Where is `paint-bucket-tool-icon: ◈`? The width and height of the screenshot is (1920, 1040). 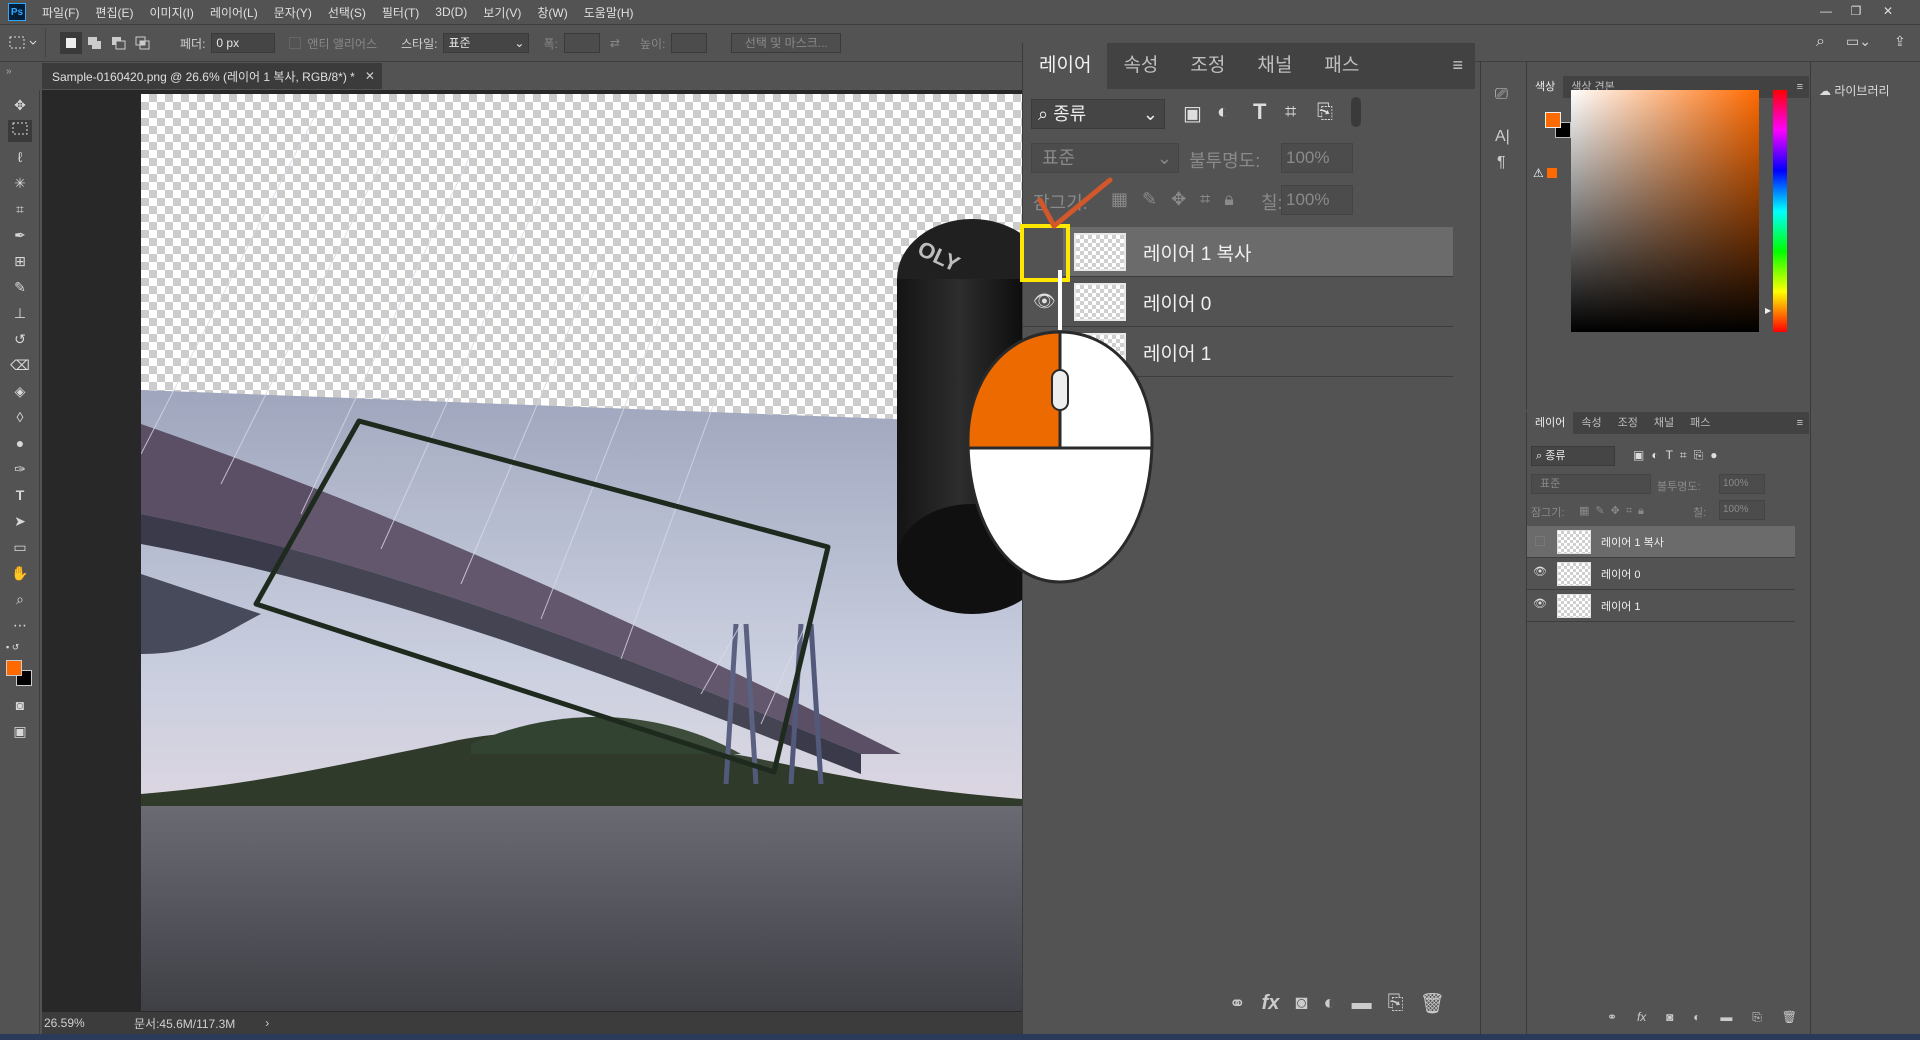
paint-bucket-tool-icon: ◈ is located at coordinates (20, 391).